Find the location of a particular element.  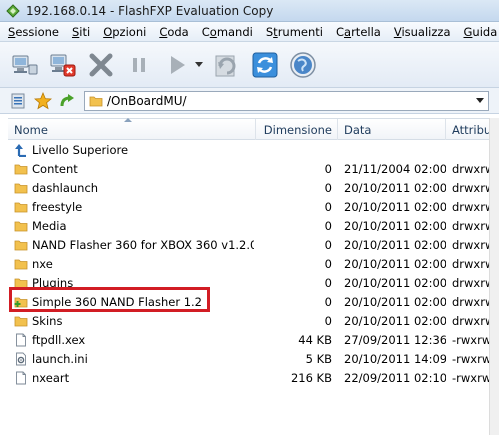

file-size is located at coordinates (297, 149).